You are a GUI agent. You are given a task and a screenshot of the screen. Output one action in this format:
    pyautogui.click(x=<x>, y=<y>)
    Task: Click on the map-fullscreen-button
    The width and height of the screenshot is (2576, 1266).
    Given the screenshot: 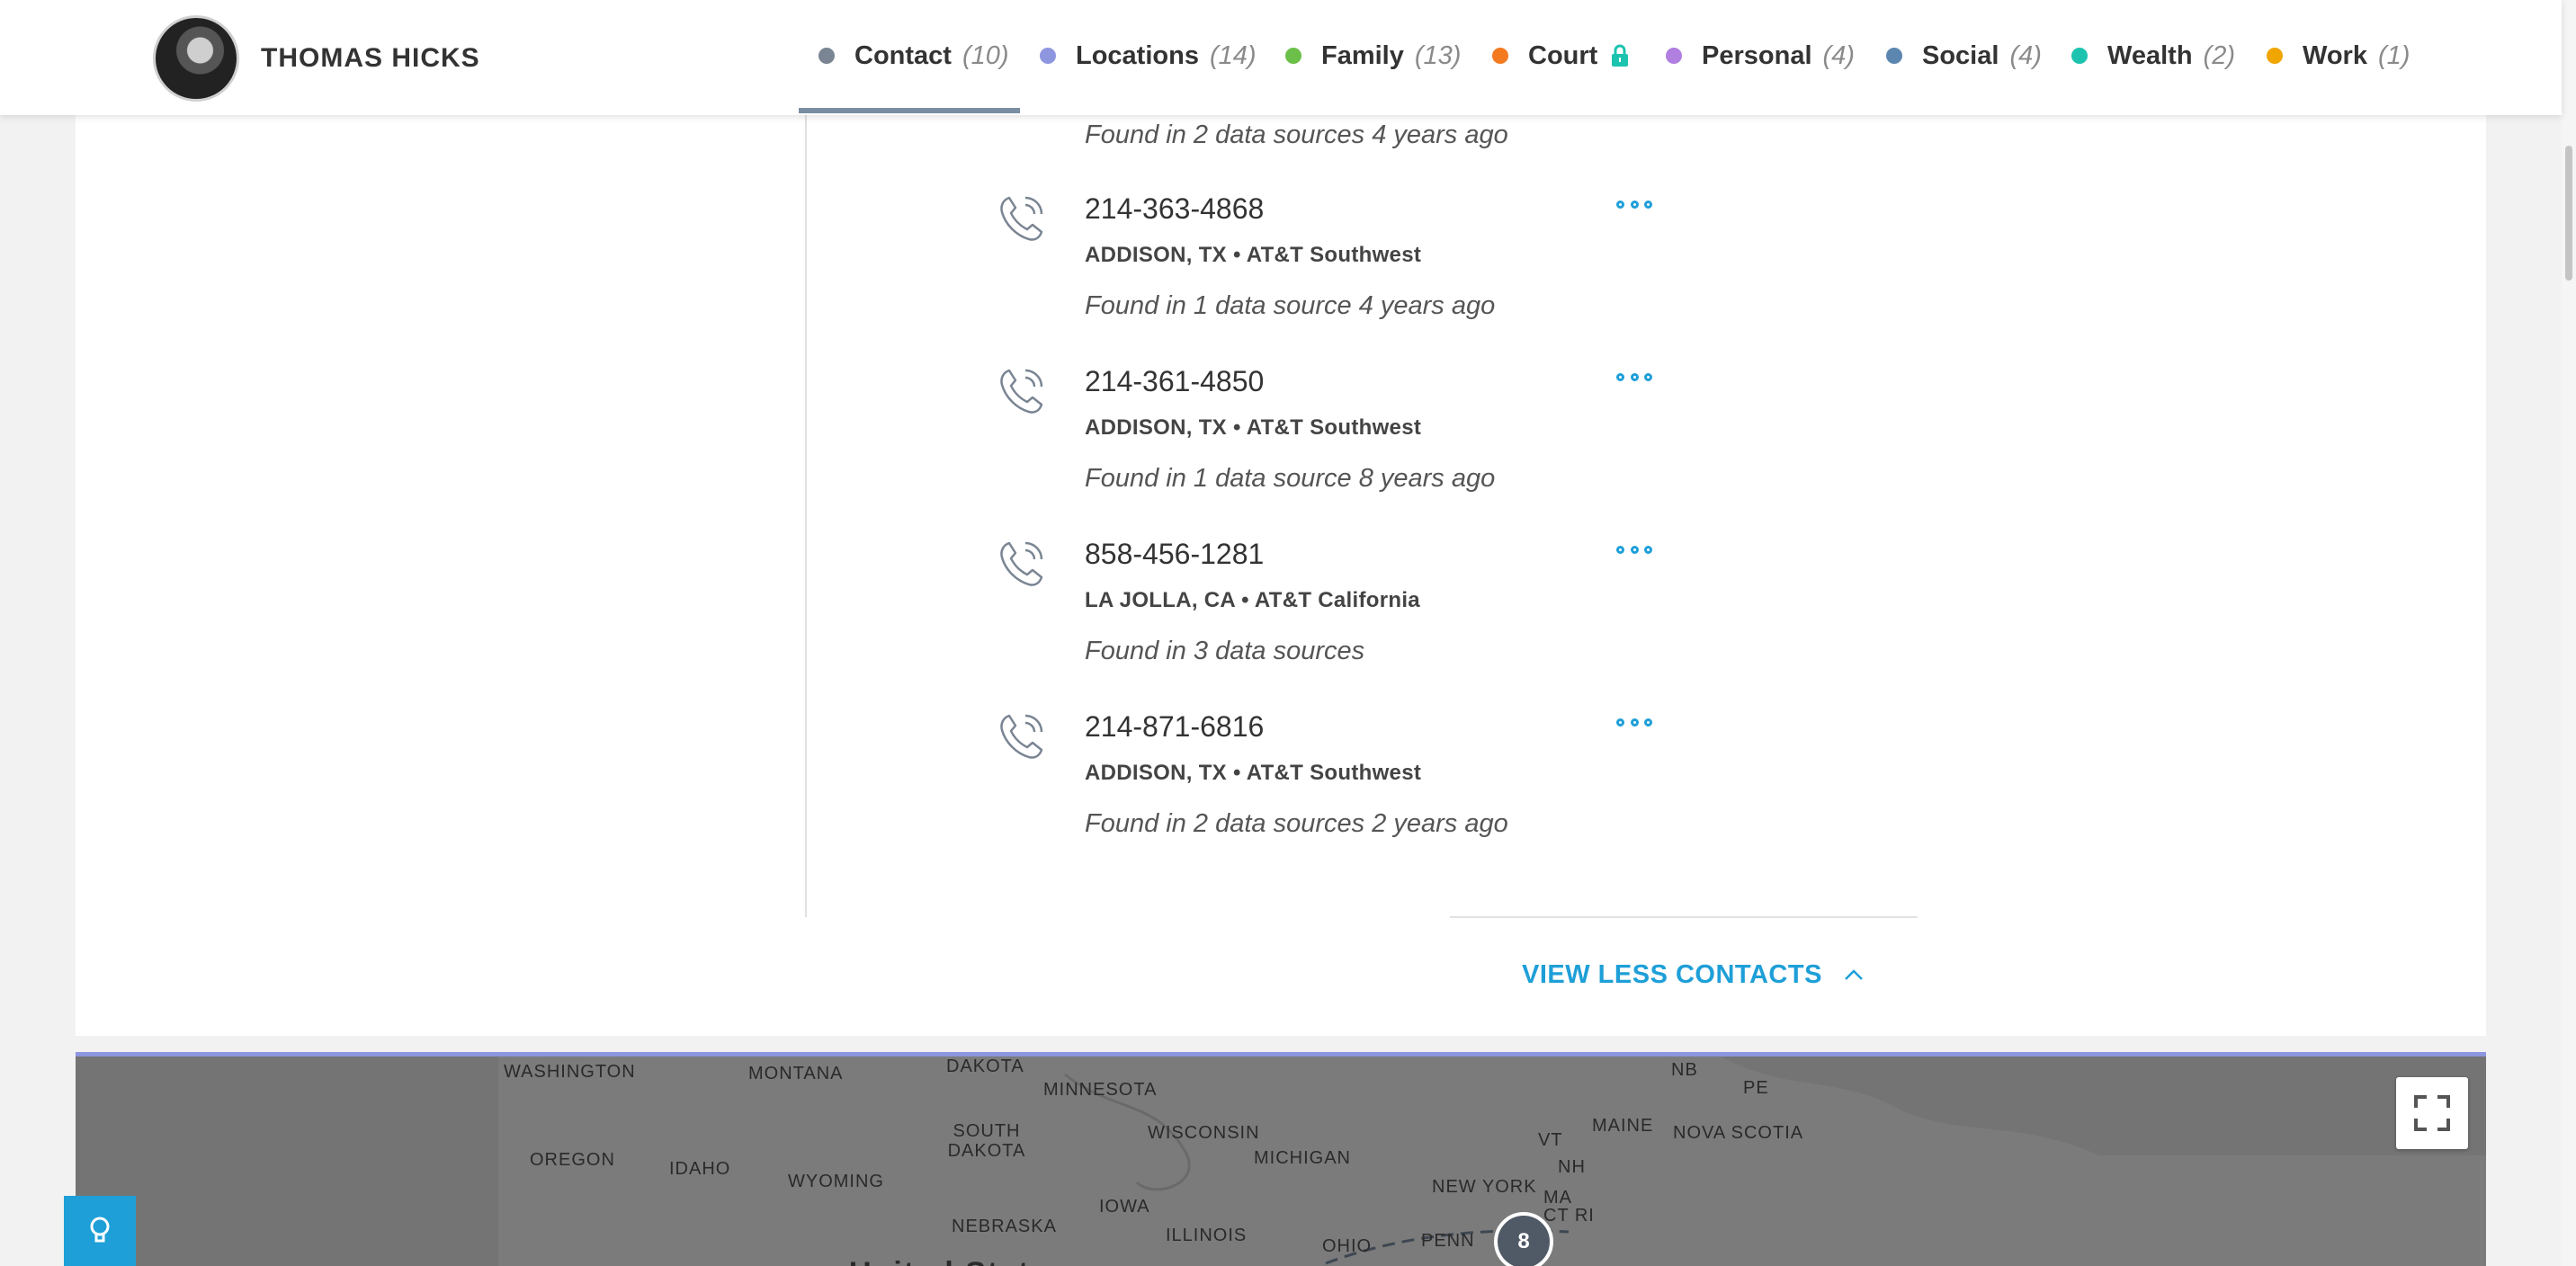 What is the action you would take?
    pyautogui.click(x=2432, y=1113)
    